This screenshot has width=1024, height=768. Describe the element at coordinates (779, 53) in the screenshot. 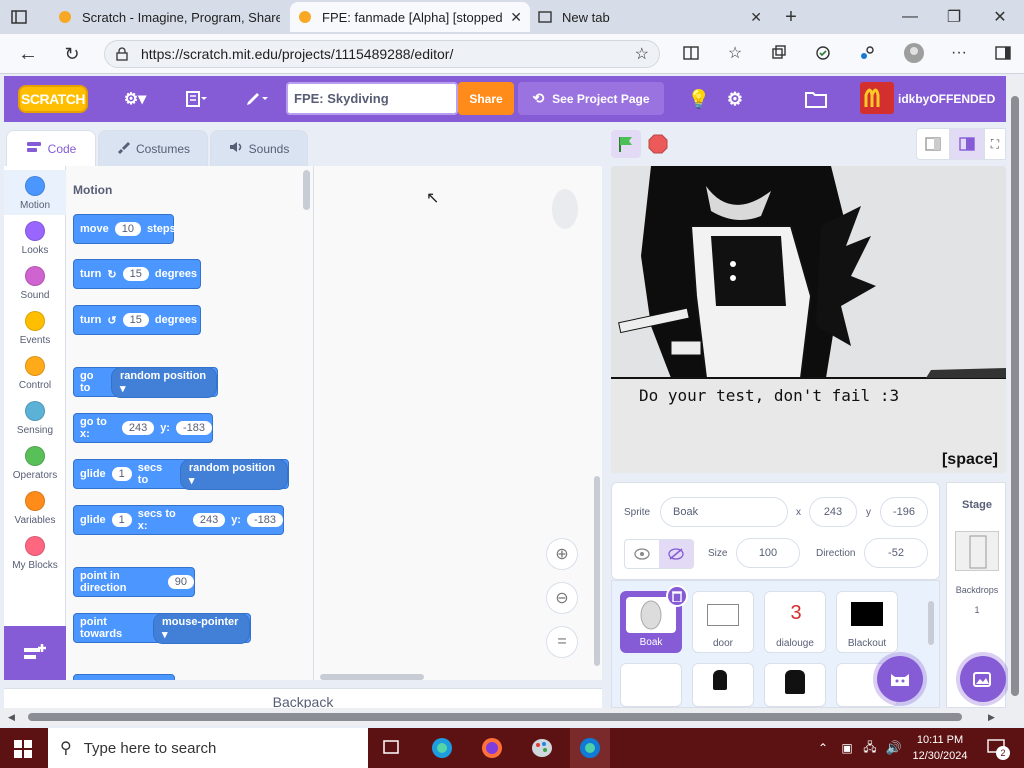

I see `collections-icon` at that location.